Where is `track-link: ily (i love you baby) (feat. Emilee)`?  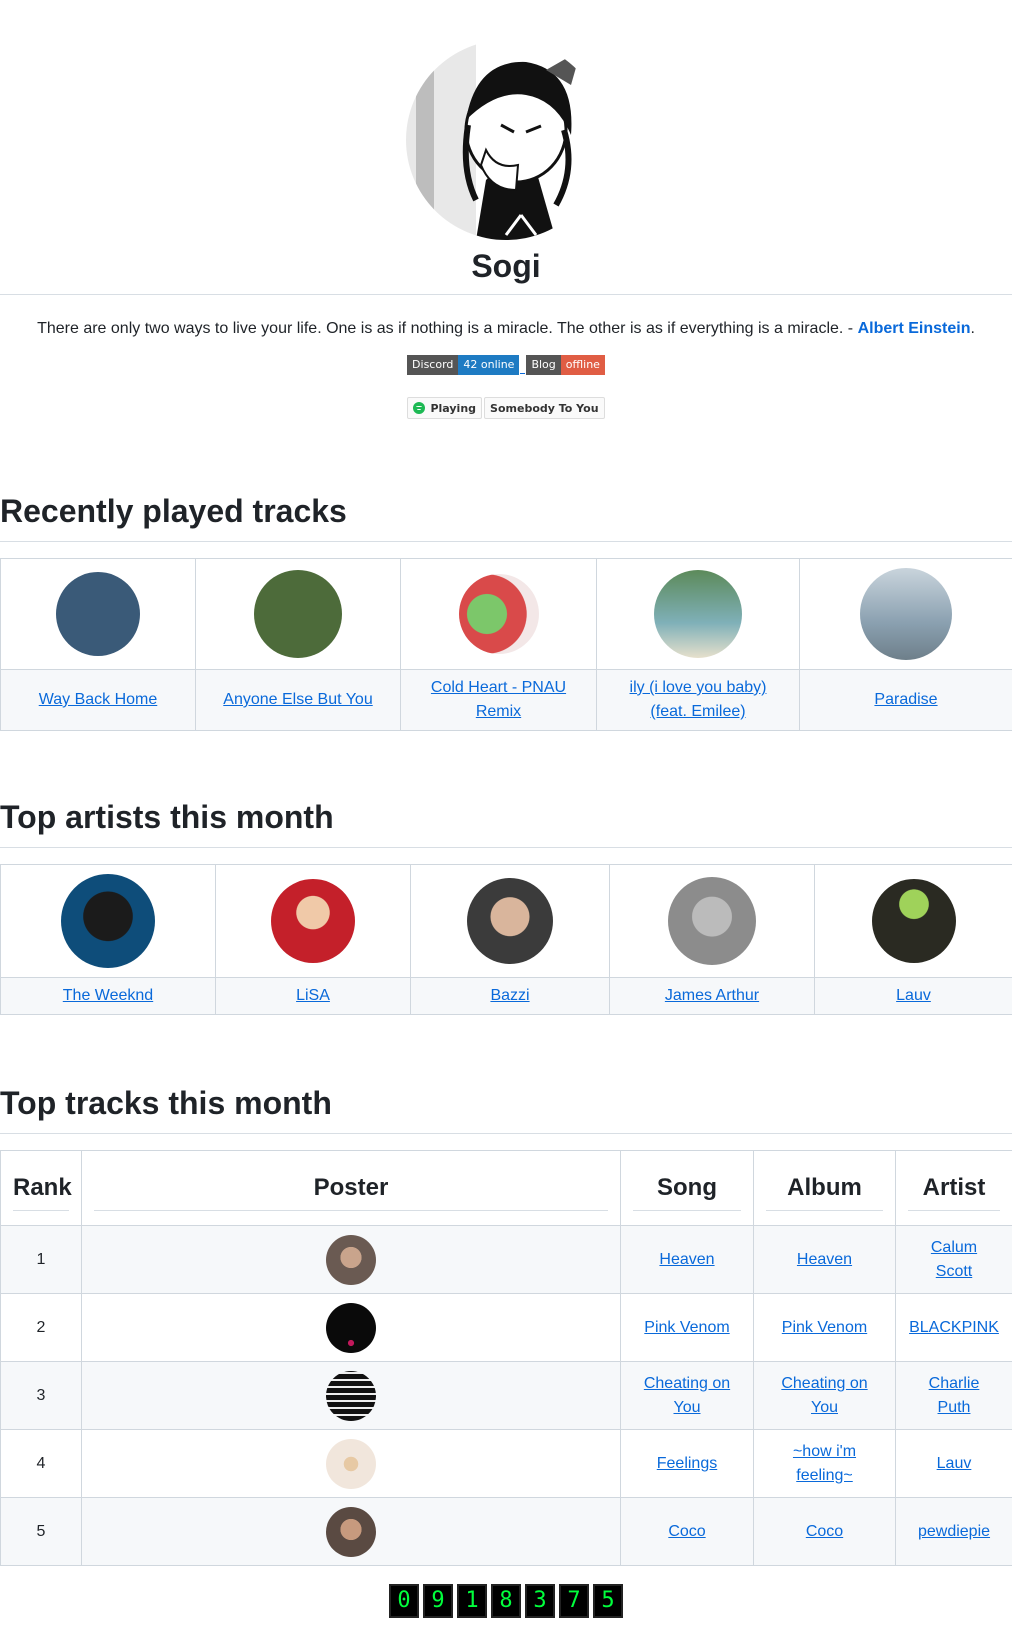
track-link: ily (i love you baby) (feat. Emilee) is located at coordinates (698, 699).